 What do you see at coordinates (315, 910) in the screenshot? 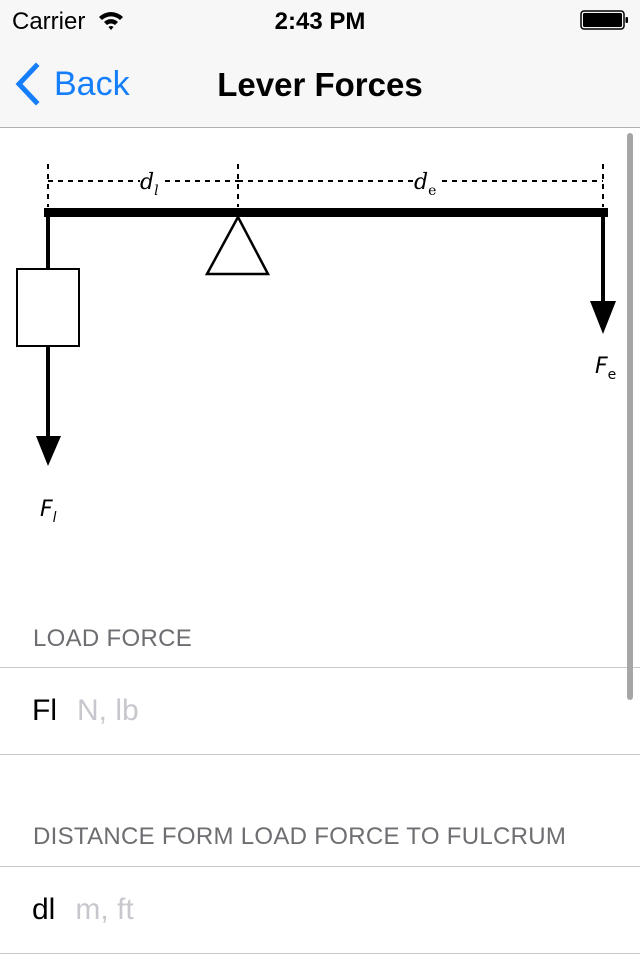
I see `distance-input` at bounding box center [315, 910].